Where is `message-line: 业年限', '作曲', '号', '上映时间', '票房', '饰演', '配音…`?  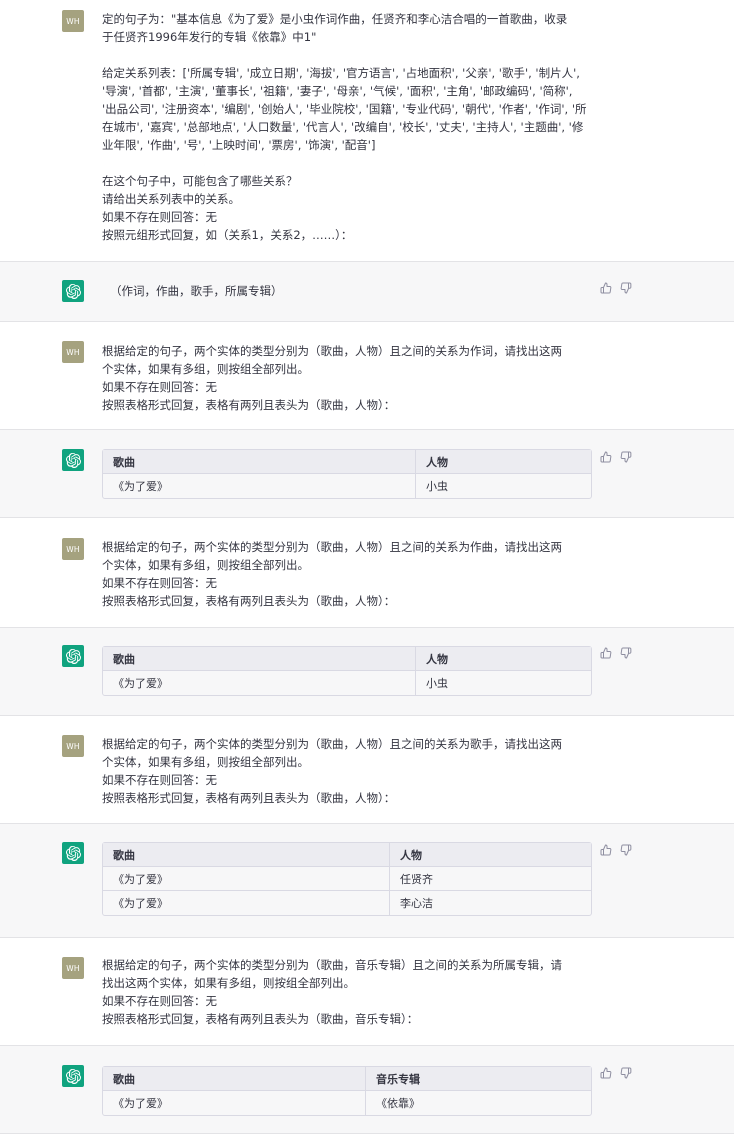
message-line: 业年限', '作曲', '号', '上映时间', '票房', '饰演', '配音… is located at coordinates (239, 145).